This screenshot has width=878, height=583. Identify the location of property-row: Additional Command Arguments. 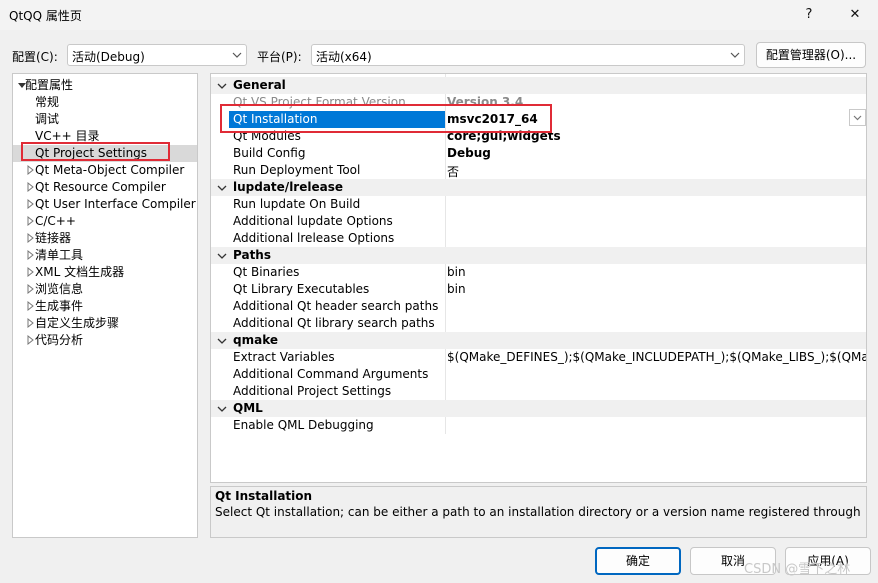
(538, 374).